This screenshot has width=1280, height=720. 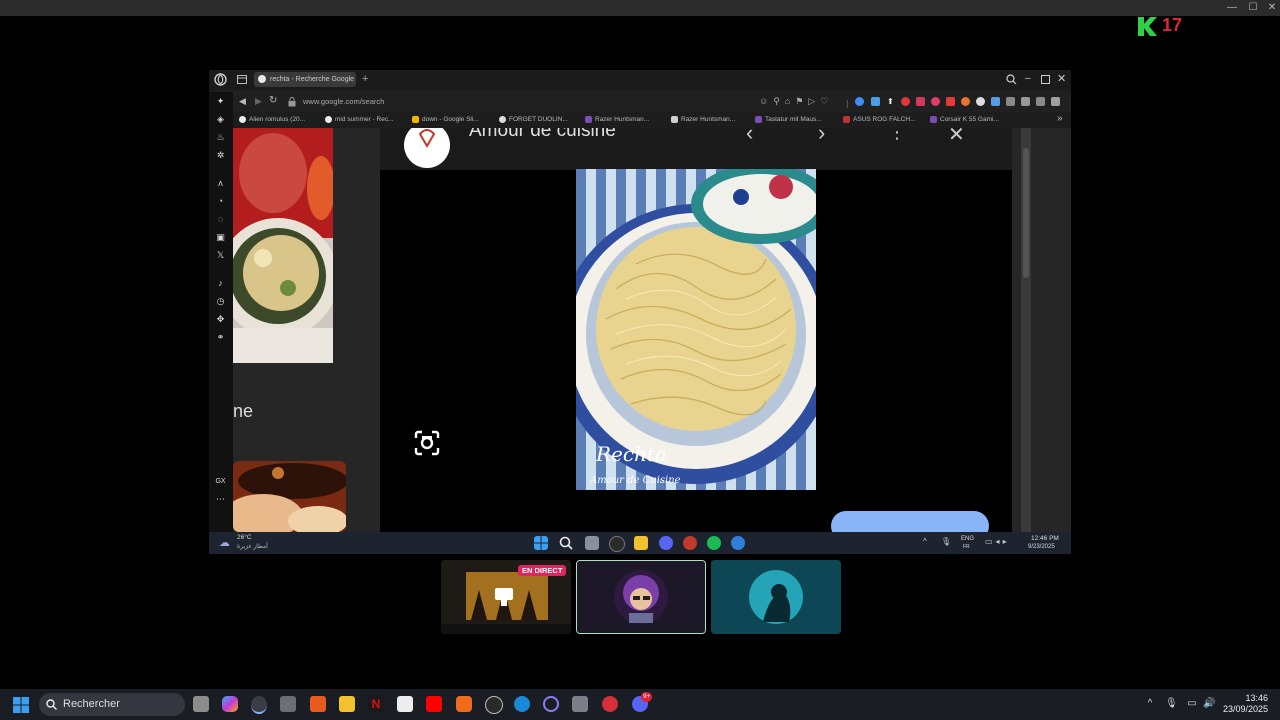 I want to click on extension-shield-icon, so click(x=875, y=101).